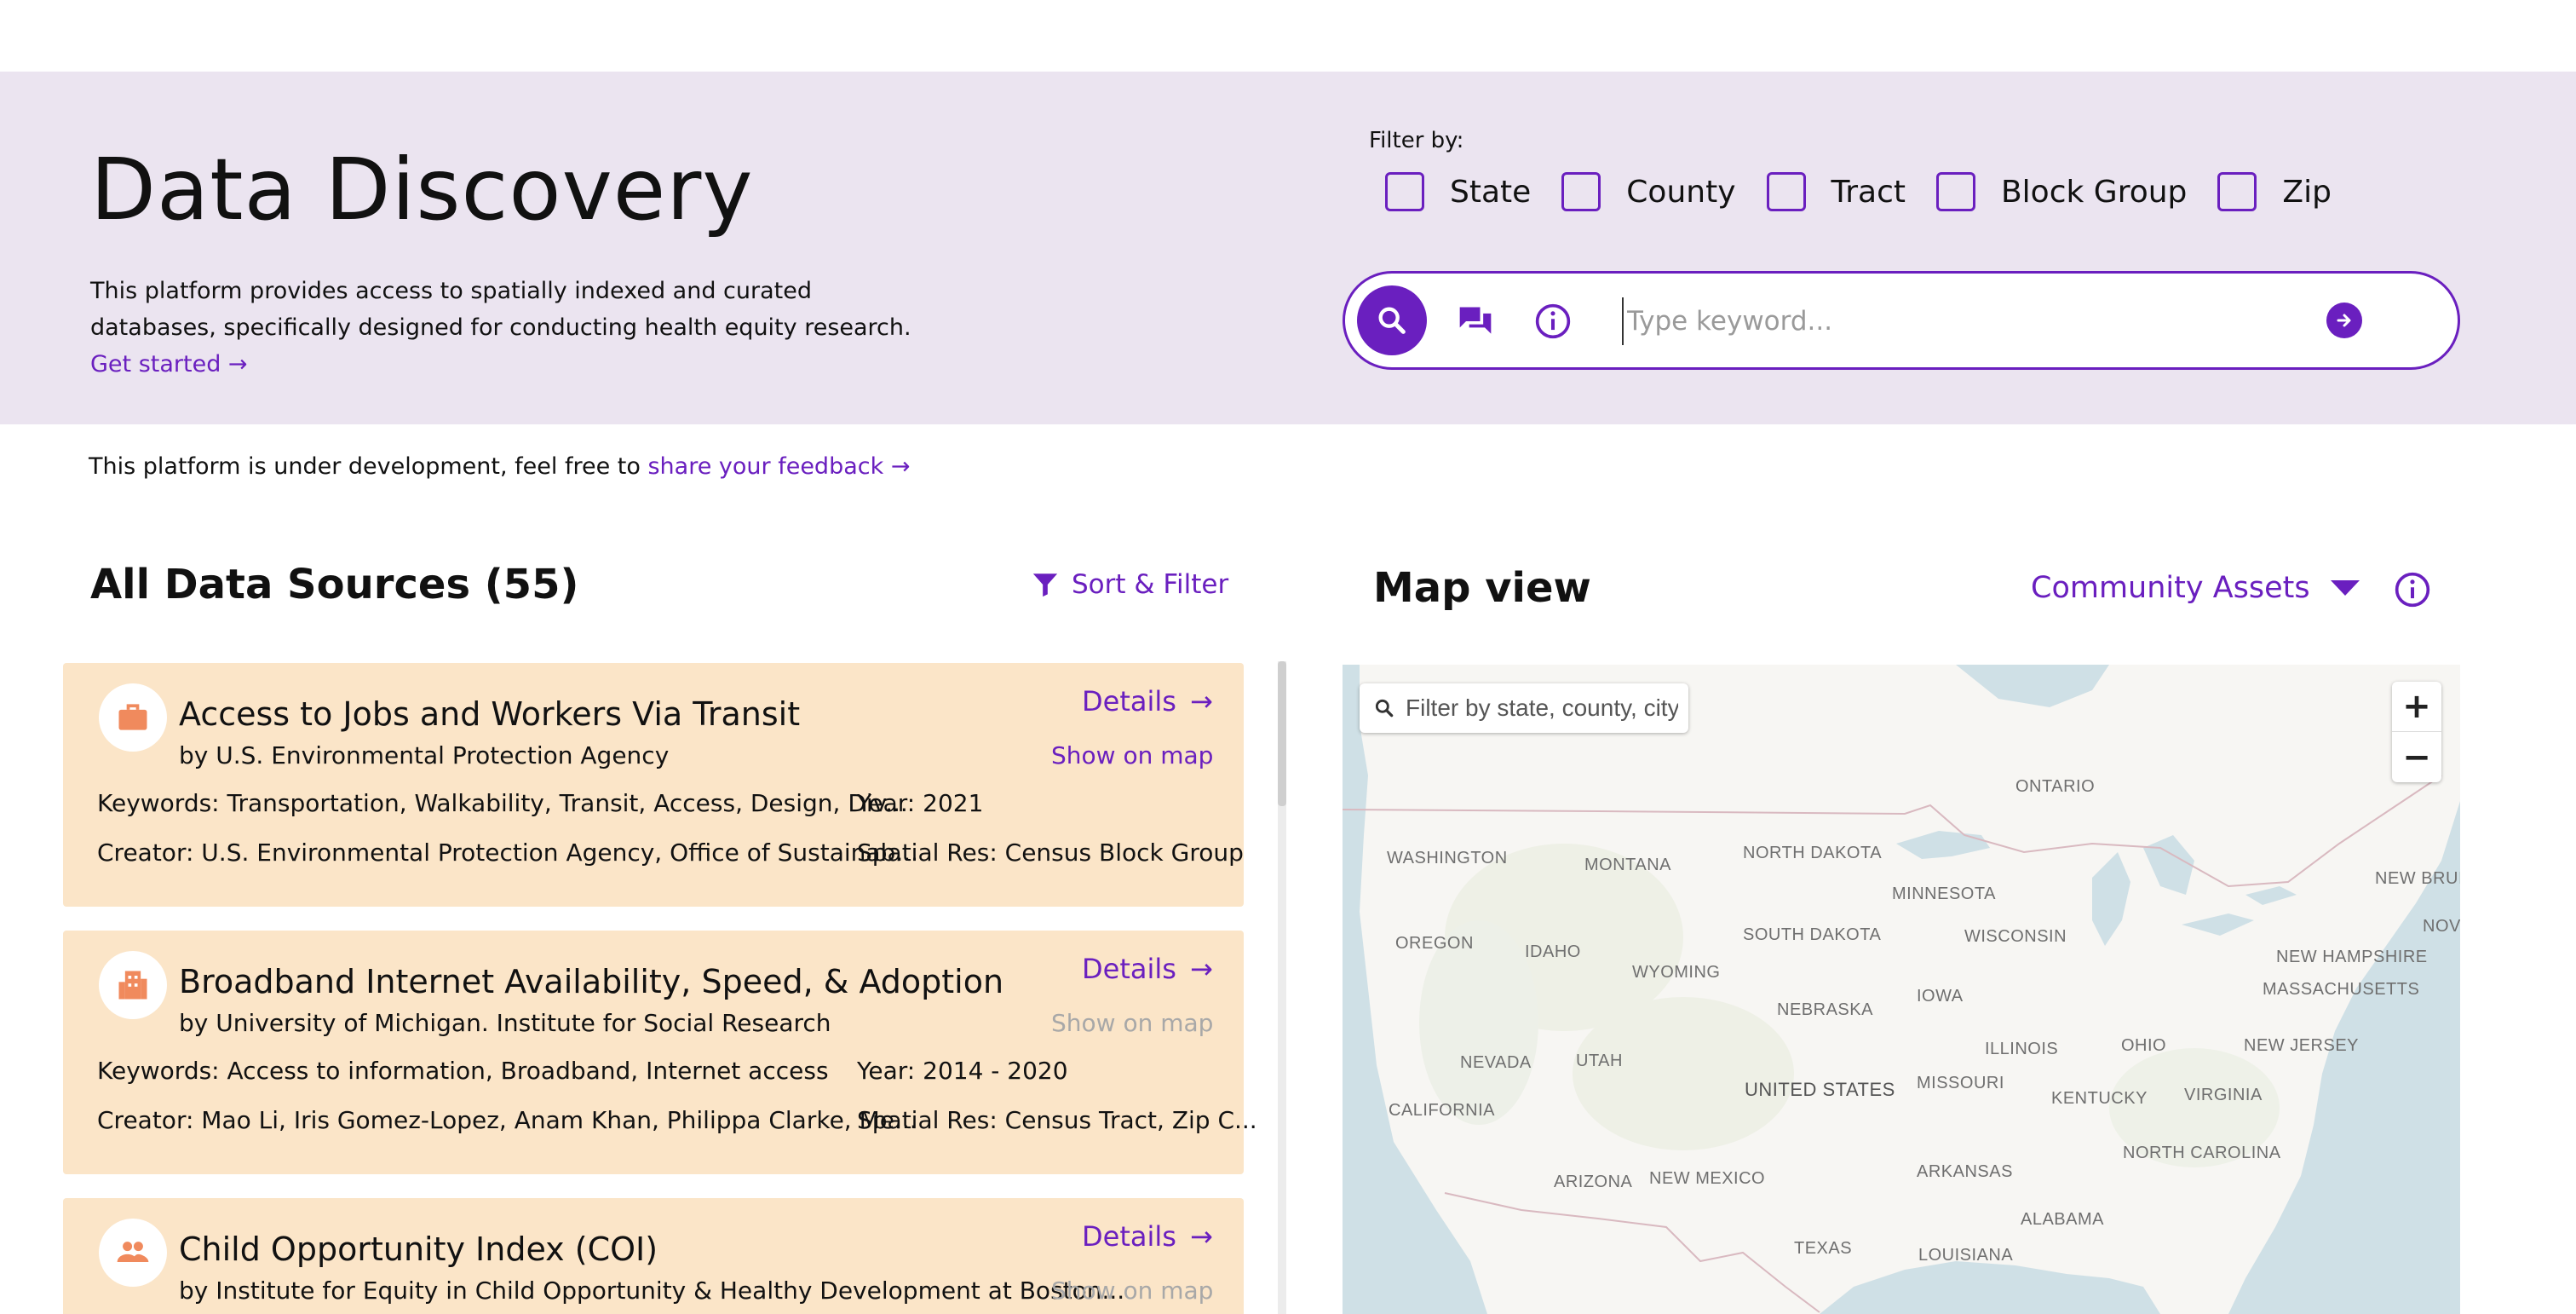 Image resolution: width=2576 pixels, height=1314 pixels. I want to click on briefcase-icon, so click(133, 717).